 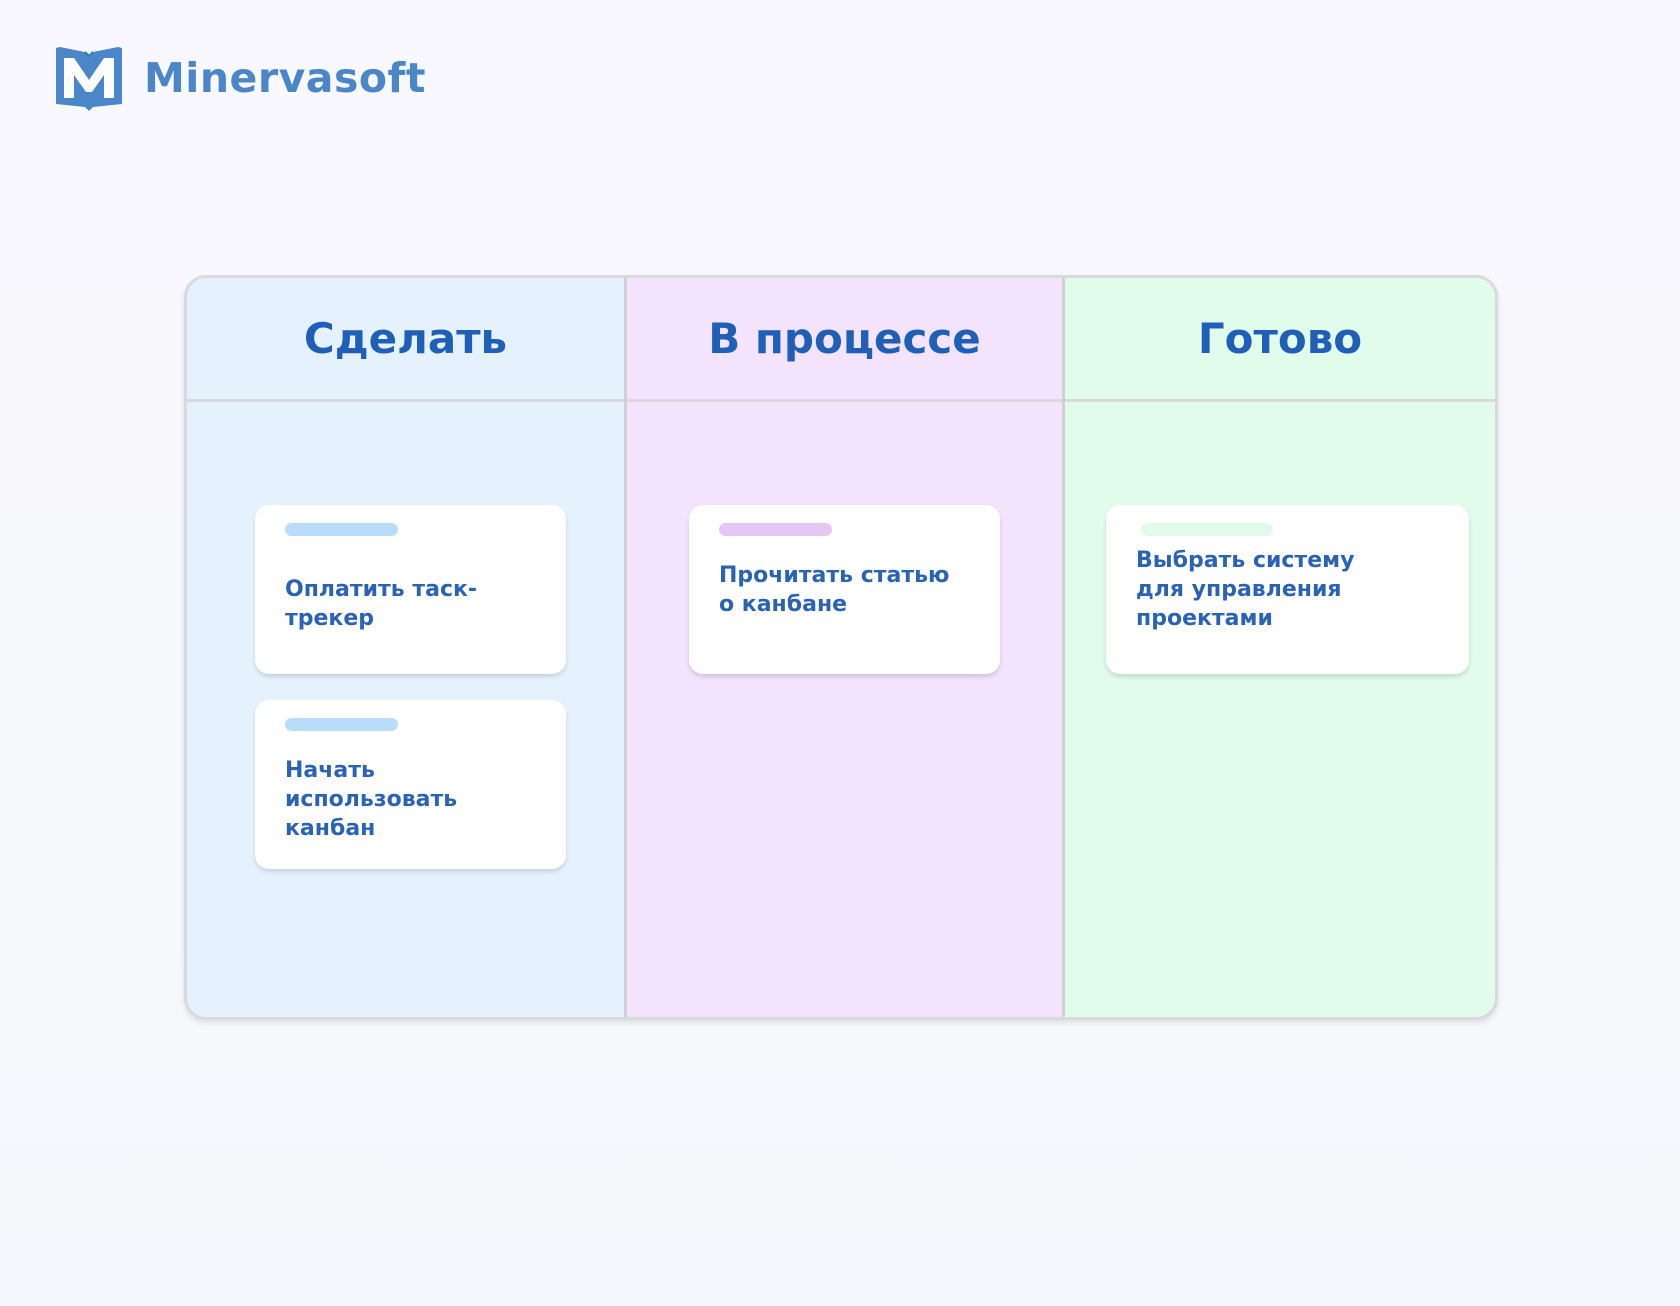 What do you see at coordinates (1245, 589) in the screenshot?
I see `card-text: Выбрать систему для управления проектами` at bounding box center [1245, 589].